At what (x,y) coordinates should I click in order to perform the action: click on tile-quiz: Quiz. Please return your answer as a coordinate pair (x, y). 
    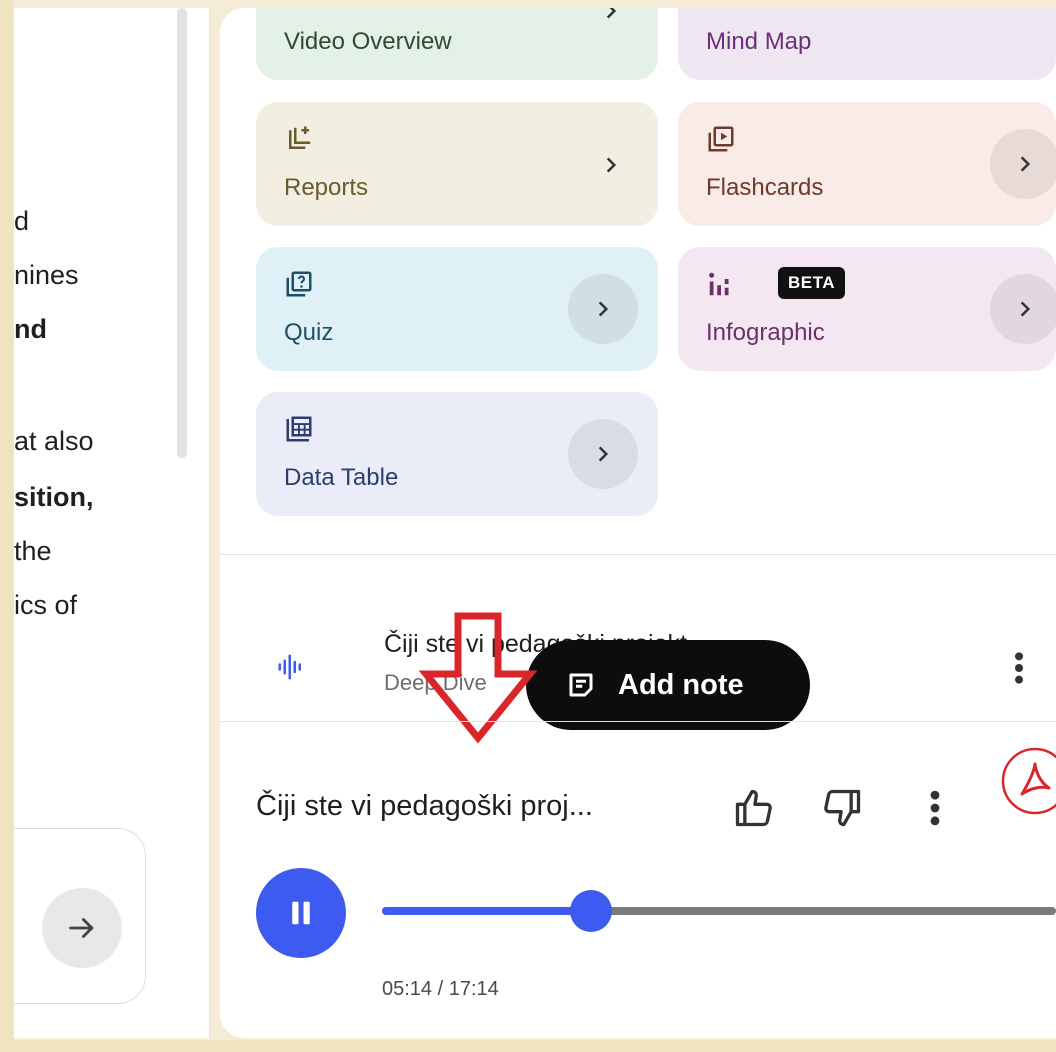
    Looking at the image, I should click on (457, 309).